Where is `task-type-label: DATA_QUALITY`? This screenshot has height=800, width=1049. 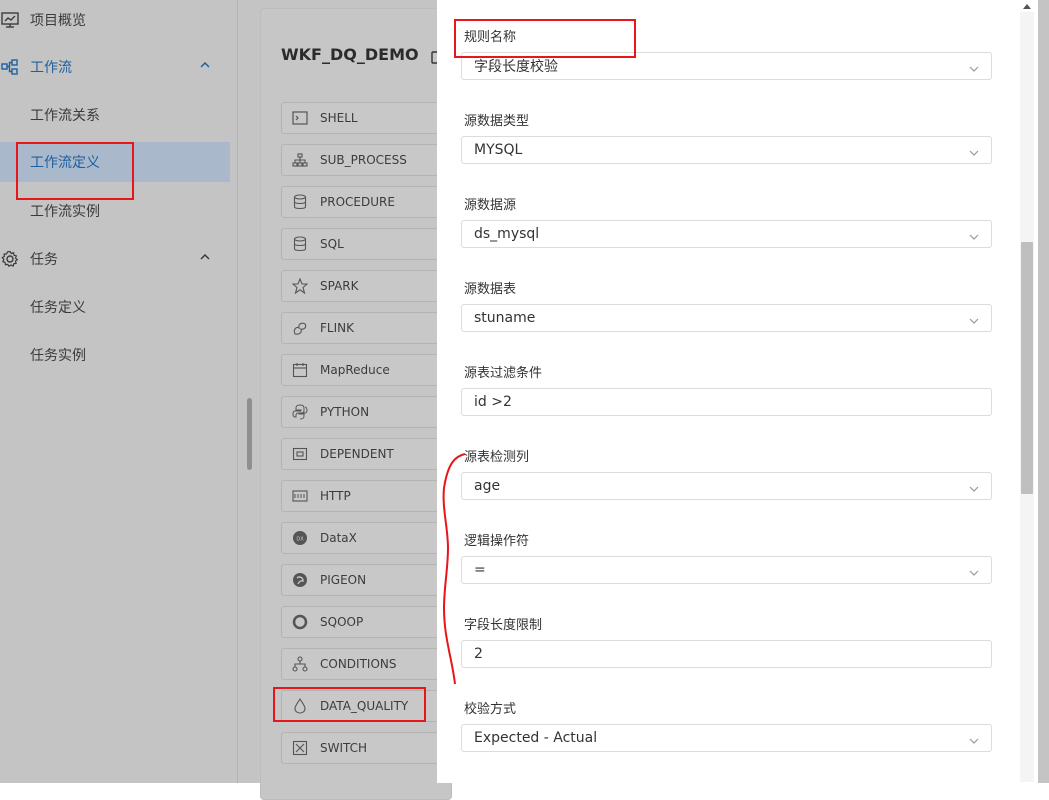
task-type-label: DATA_QUALITY is located at coordinates (364, 706).